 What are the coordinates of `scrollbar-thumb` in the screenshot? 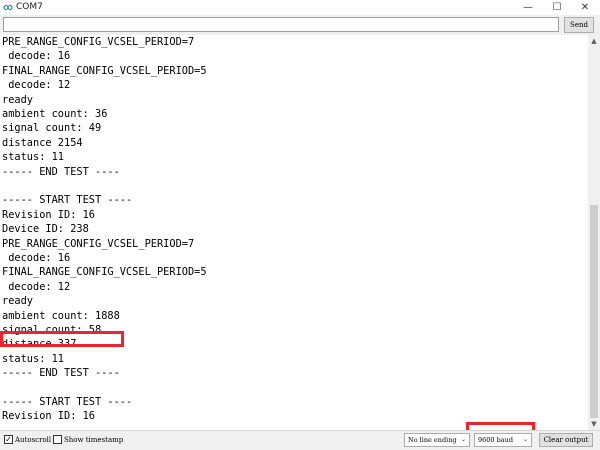 It's located at (594, 311).